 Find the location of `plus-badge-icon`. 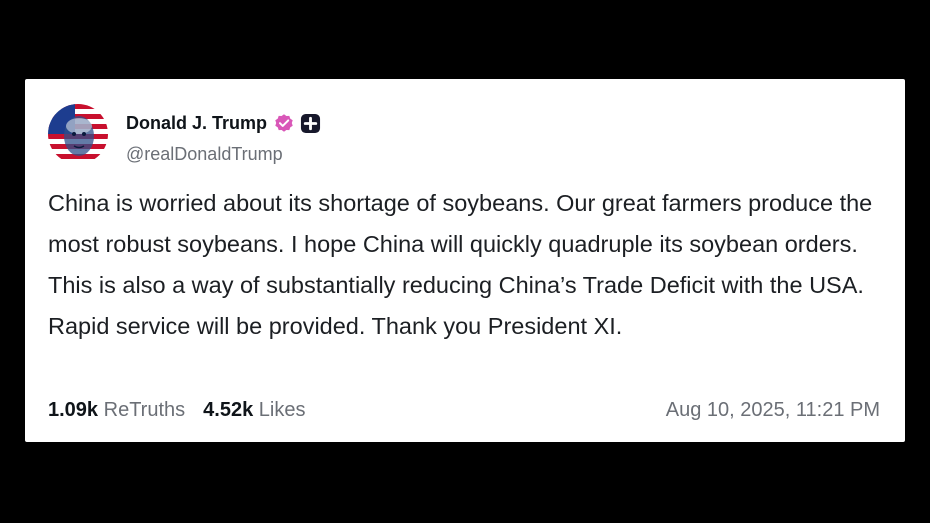

plus-badge-icon is located at coordinates (310, 123).